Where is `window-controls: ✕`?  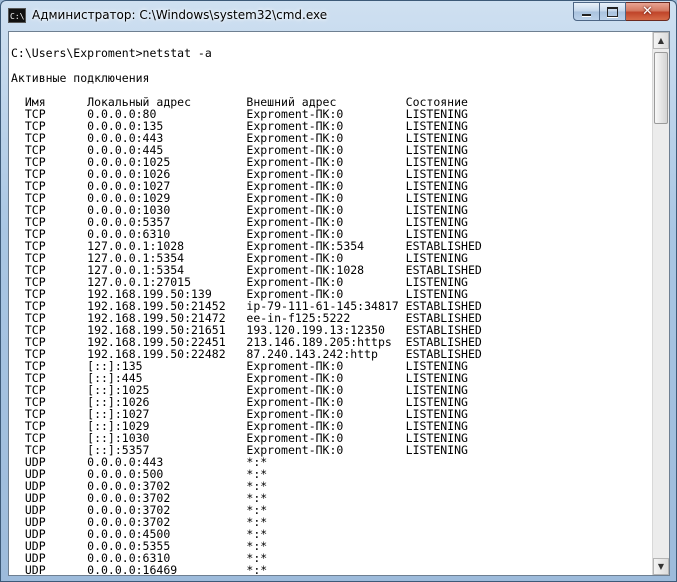
window-controls: ✕ is located at coordinates (621, 11).